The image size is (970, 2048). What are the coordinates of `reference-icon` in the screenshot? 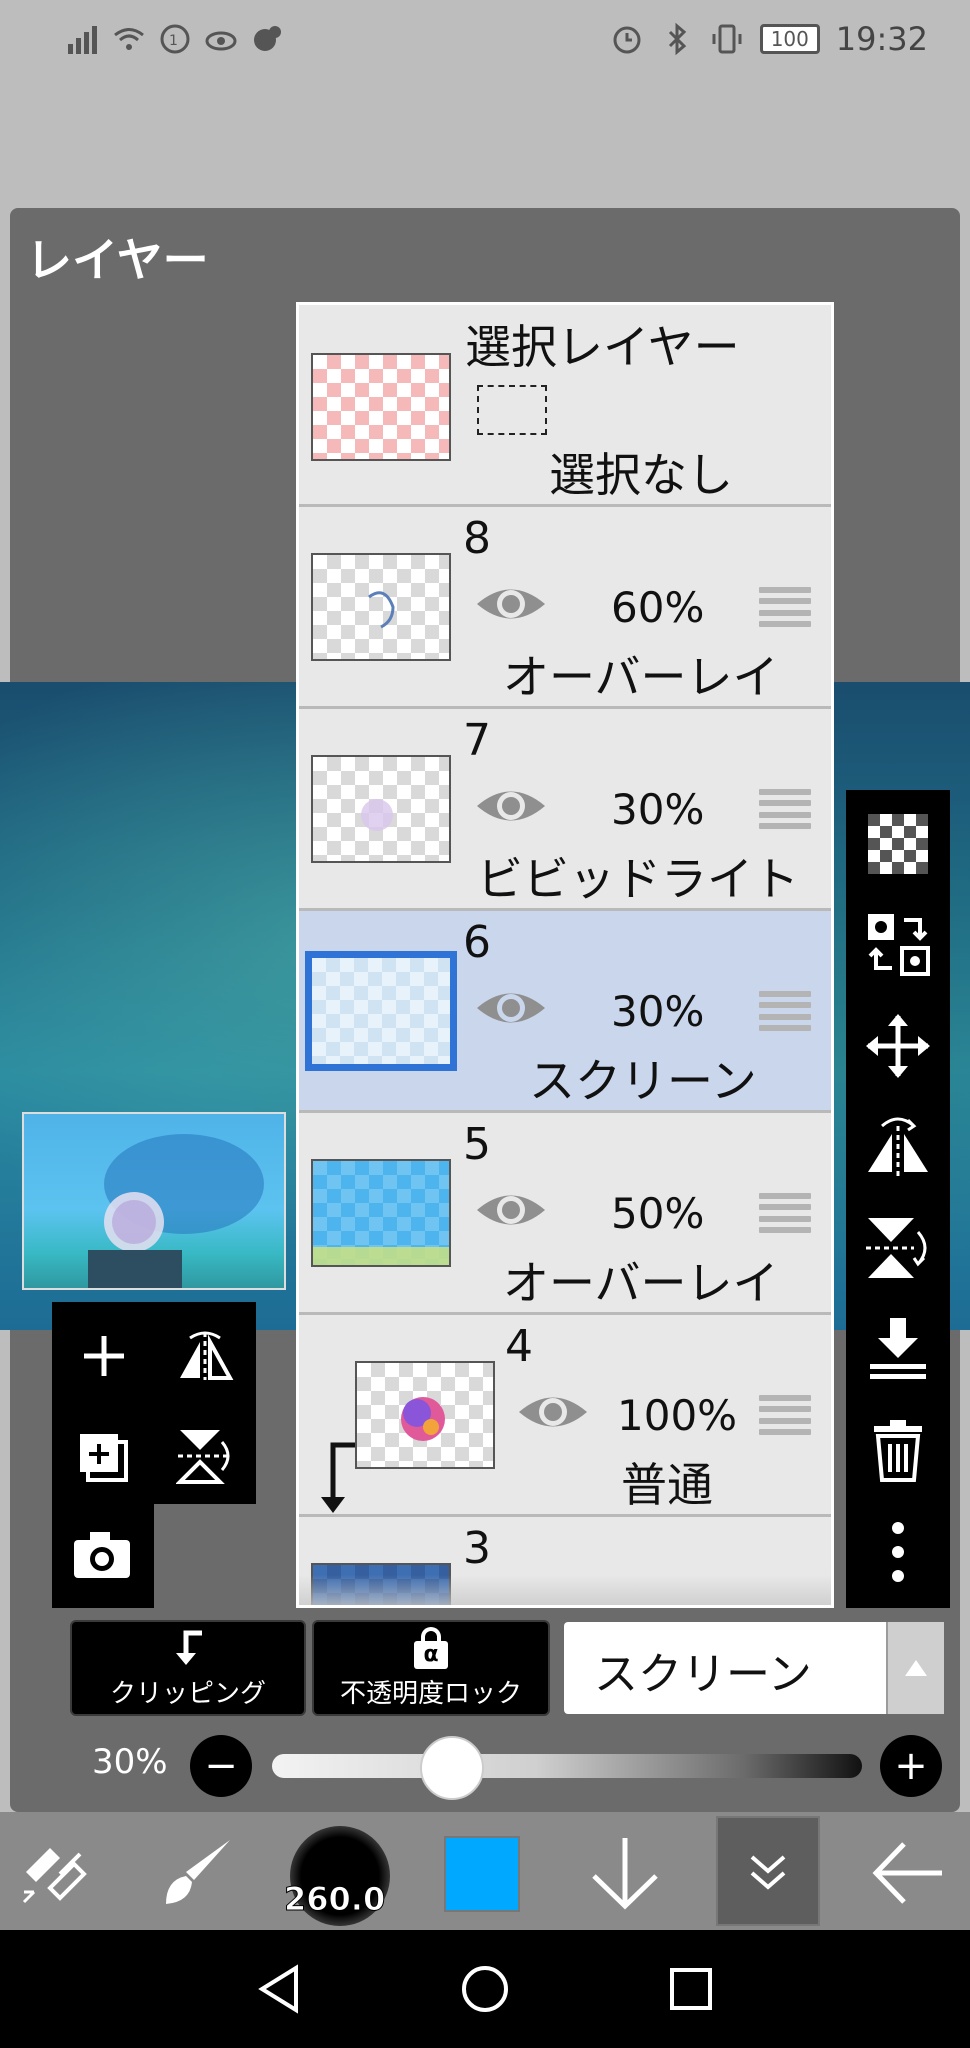 It's located at (898, 944).